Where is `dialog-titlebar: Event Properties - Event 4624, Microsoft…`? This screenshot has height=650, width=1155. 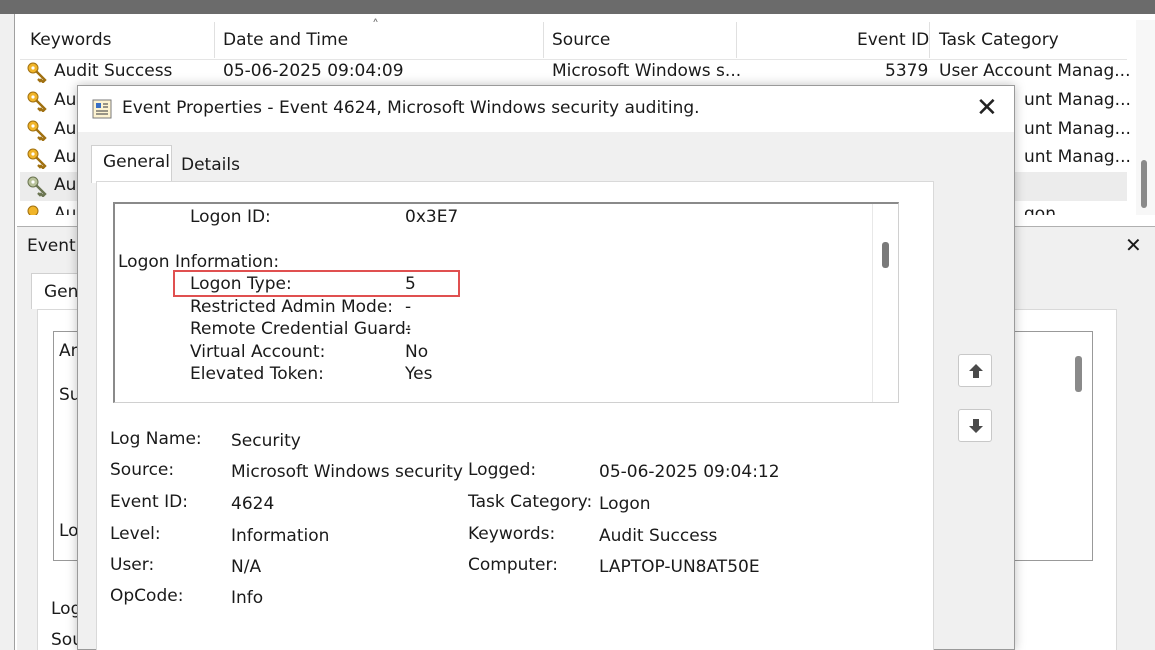
dialog-titlebar: Event Properties - Event 4624, Microsoft… is located at coordinates (546, 109).